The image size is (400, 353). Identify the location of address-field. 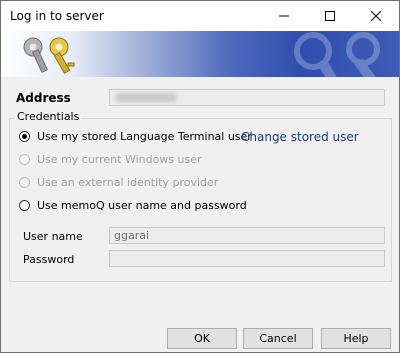
(247, 97).